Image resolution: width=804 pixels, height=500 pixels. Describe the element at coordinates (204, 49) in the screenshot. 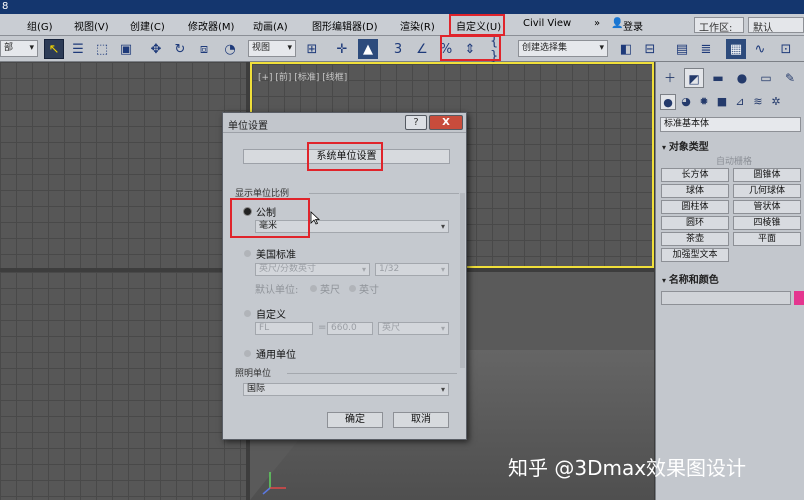

I see `scale-icon: ⧈` at that location.